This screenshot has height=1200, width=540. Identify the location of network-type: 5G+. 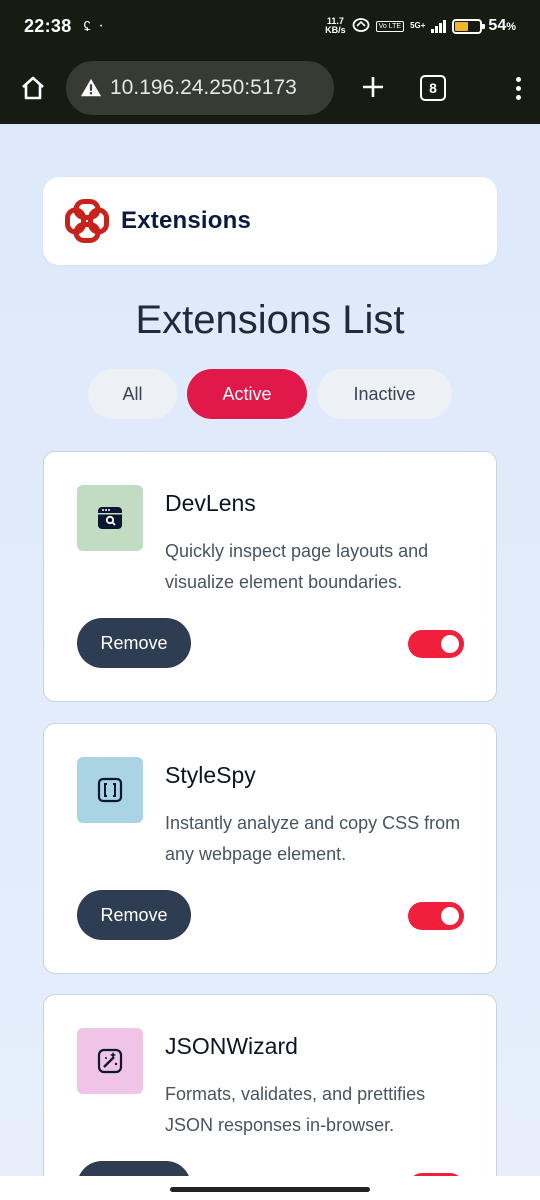
(418, 25).